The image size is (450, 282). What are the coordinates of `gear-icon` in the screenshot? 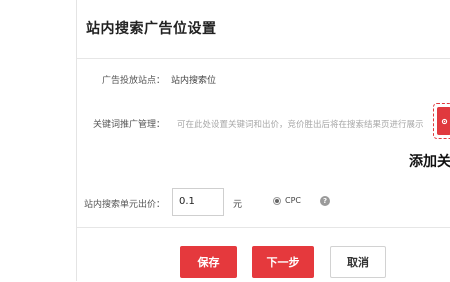 It's located at (444, 121).